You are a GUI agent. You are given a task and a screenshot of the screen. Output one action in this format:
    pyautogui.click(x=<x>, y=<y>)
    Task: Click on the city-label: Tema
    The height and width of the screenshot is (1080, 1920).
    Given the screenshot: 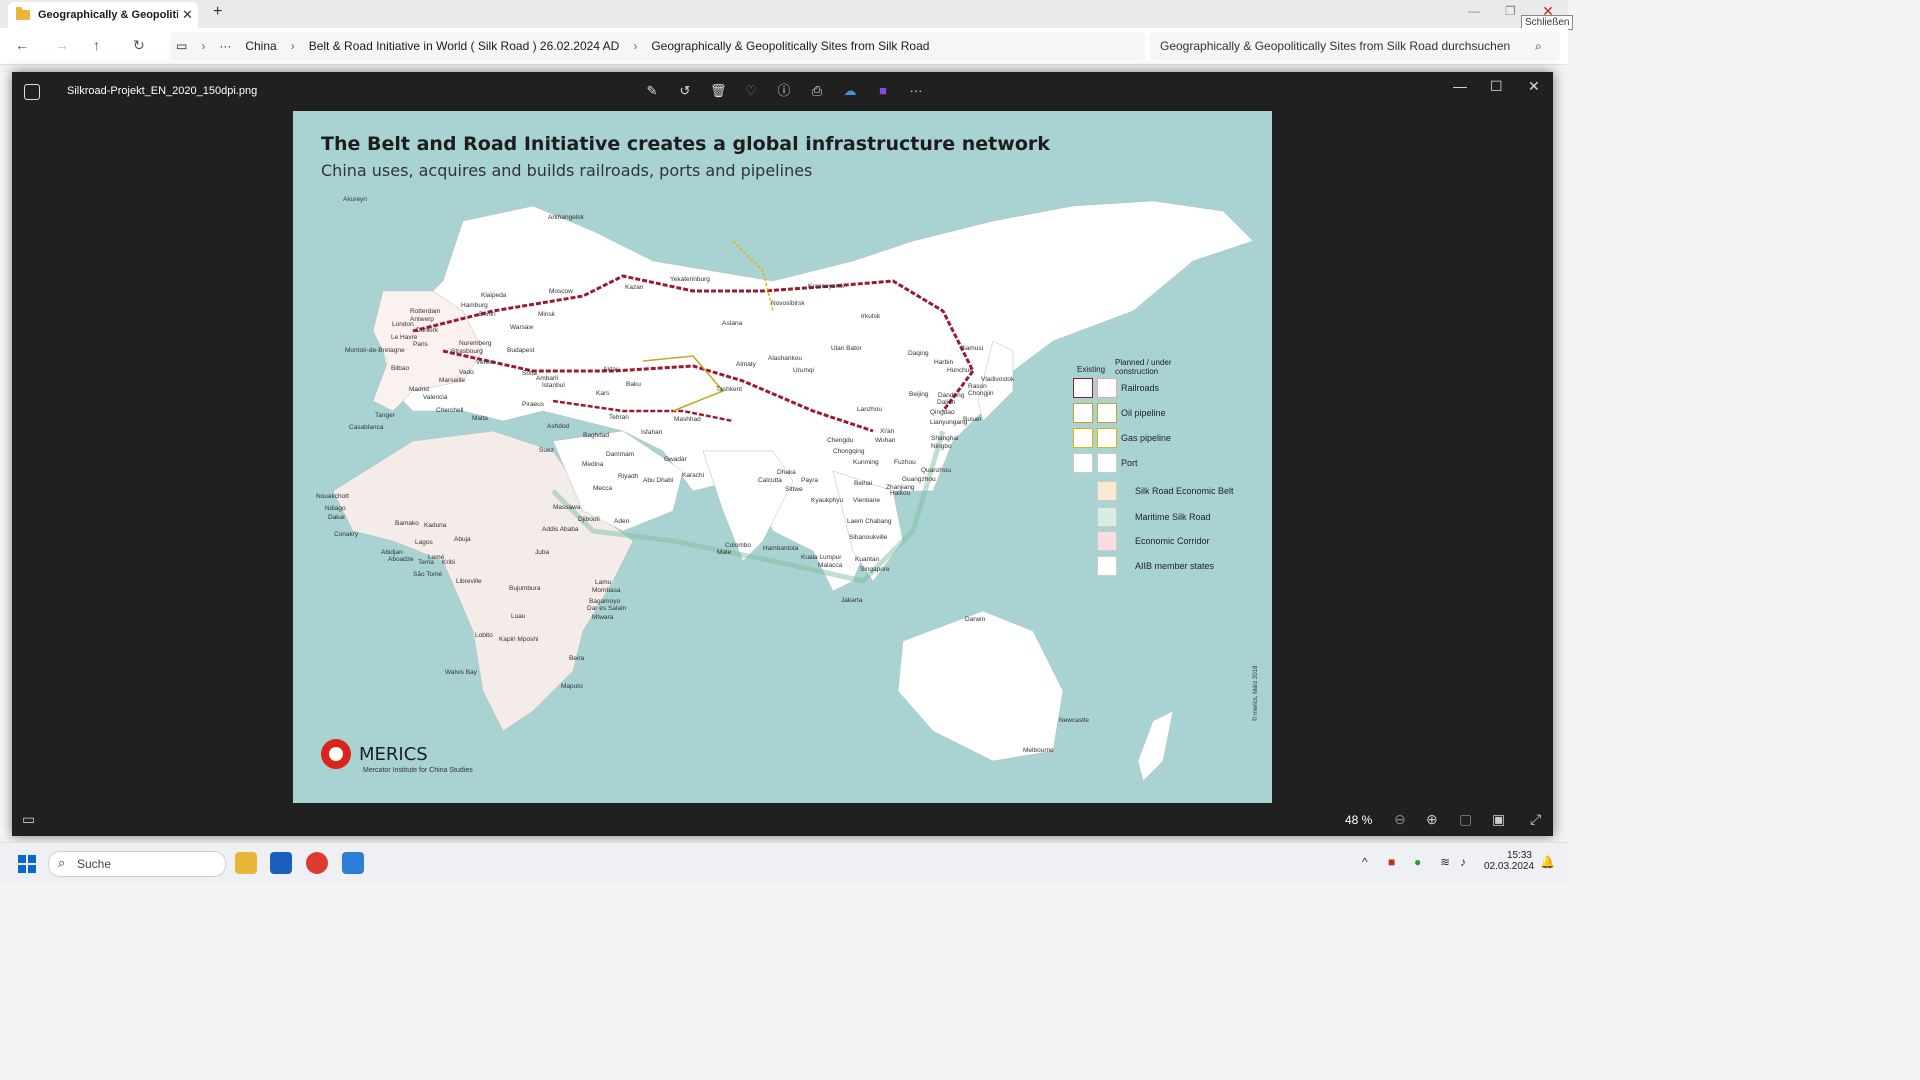 What is the action you would take?
    pyautogui.click(x=426, y=562)
    